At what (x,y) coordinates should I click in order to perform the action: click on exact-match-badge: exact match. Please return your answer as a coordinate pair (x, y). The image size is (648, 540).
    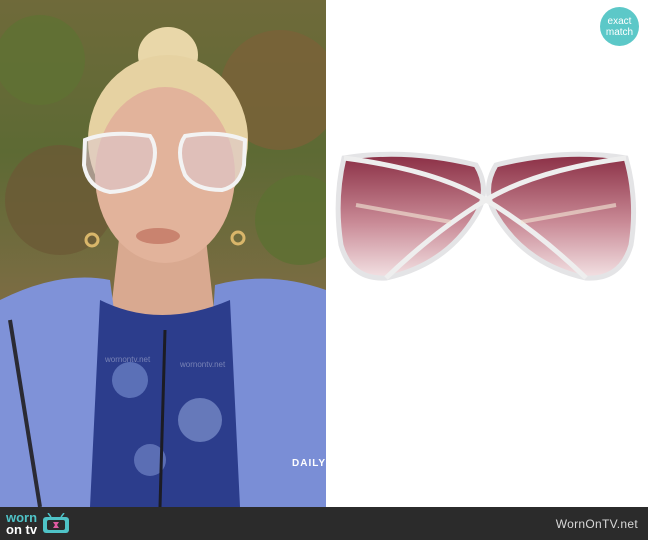
    Looking at the image, I should click on (619, 26).